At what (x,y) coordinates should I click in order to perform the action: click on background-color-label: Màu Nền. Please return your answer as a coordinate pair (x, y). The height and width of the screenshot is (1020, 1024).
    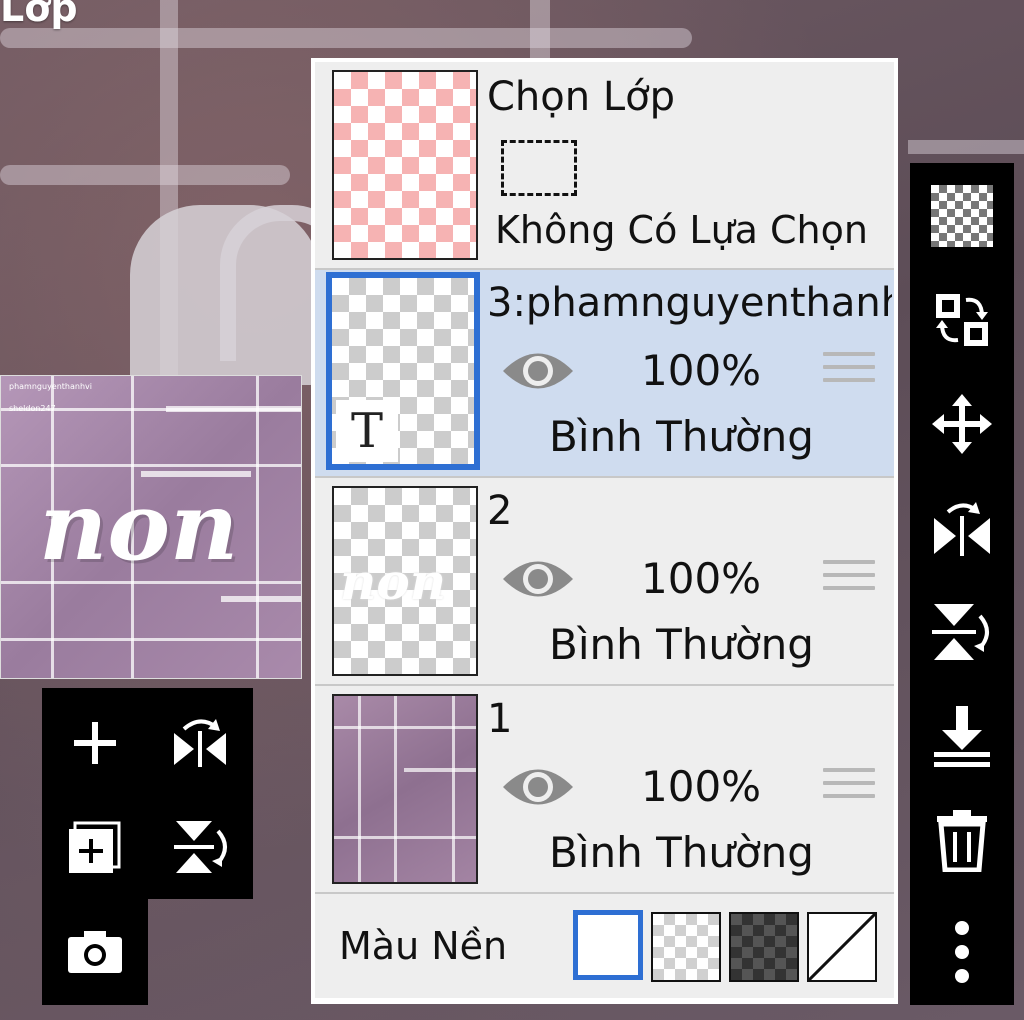
    Looking at the image, I should click on (423, 946).